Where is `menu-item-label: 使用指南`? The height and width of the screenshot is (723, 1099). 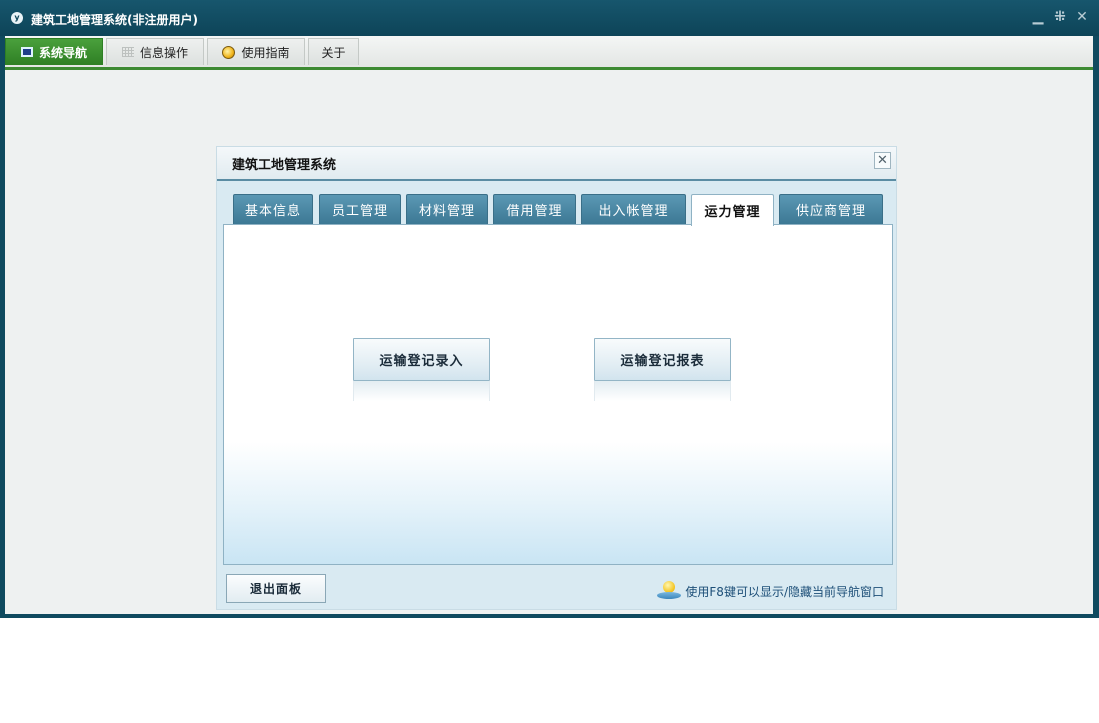
menu-item-label: 使用指南 is located at coordinates (265, 52).